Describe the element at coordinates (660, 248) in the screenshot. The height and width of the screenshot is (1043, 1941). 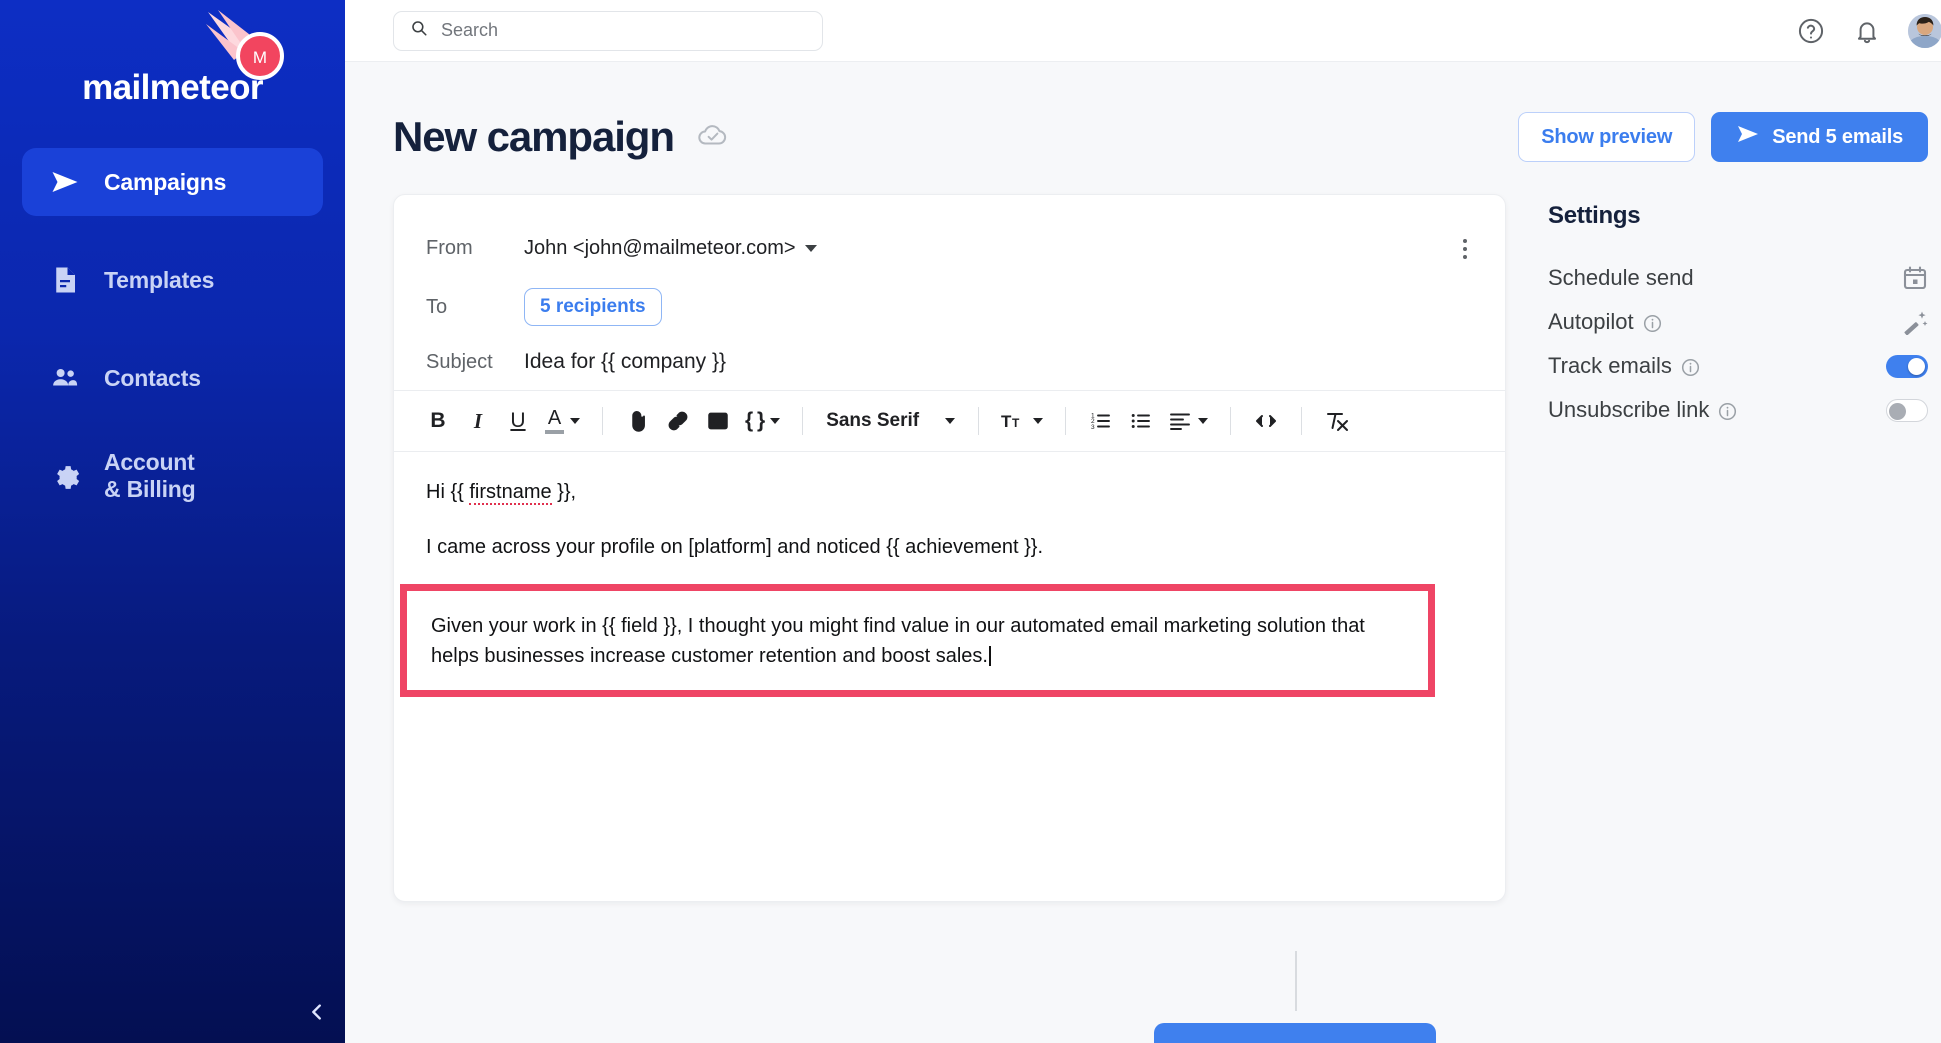
I see `from-value: John <john@mailmeteor.com>` at that location.